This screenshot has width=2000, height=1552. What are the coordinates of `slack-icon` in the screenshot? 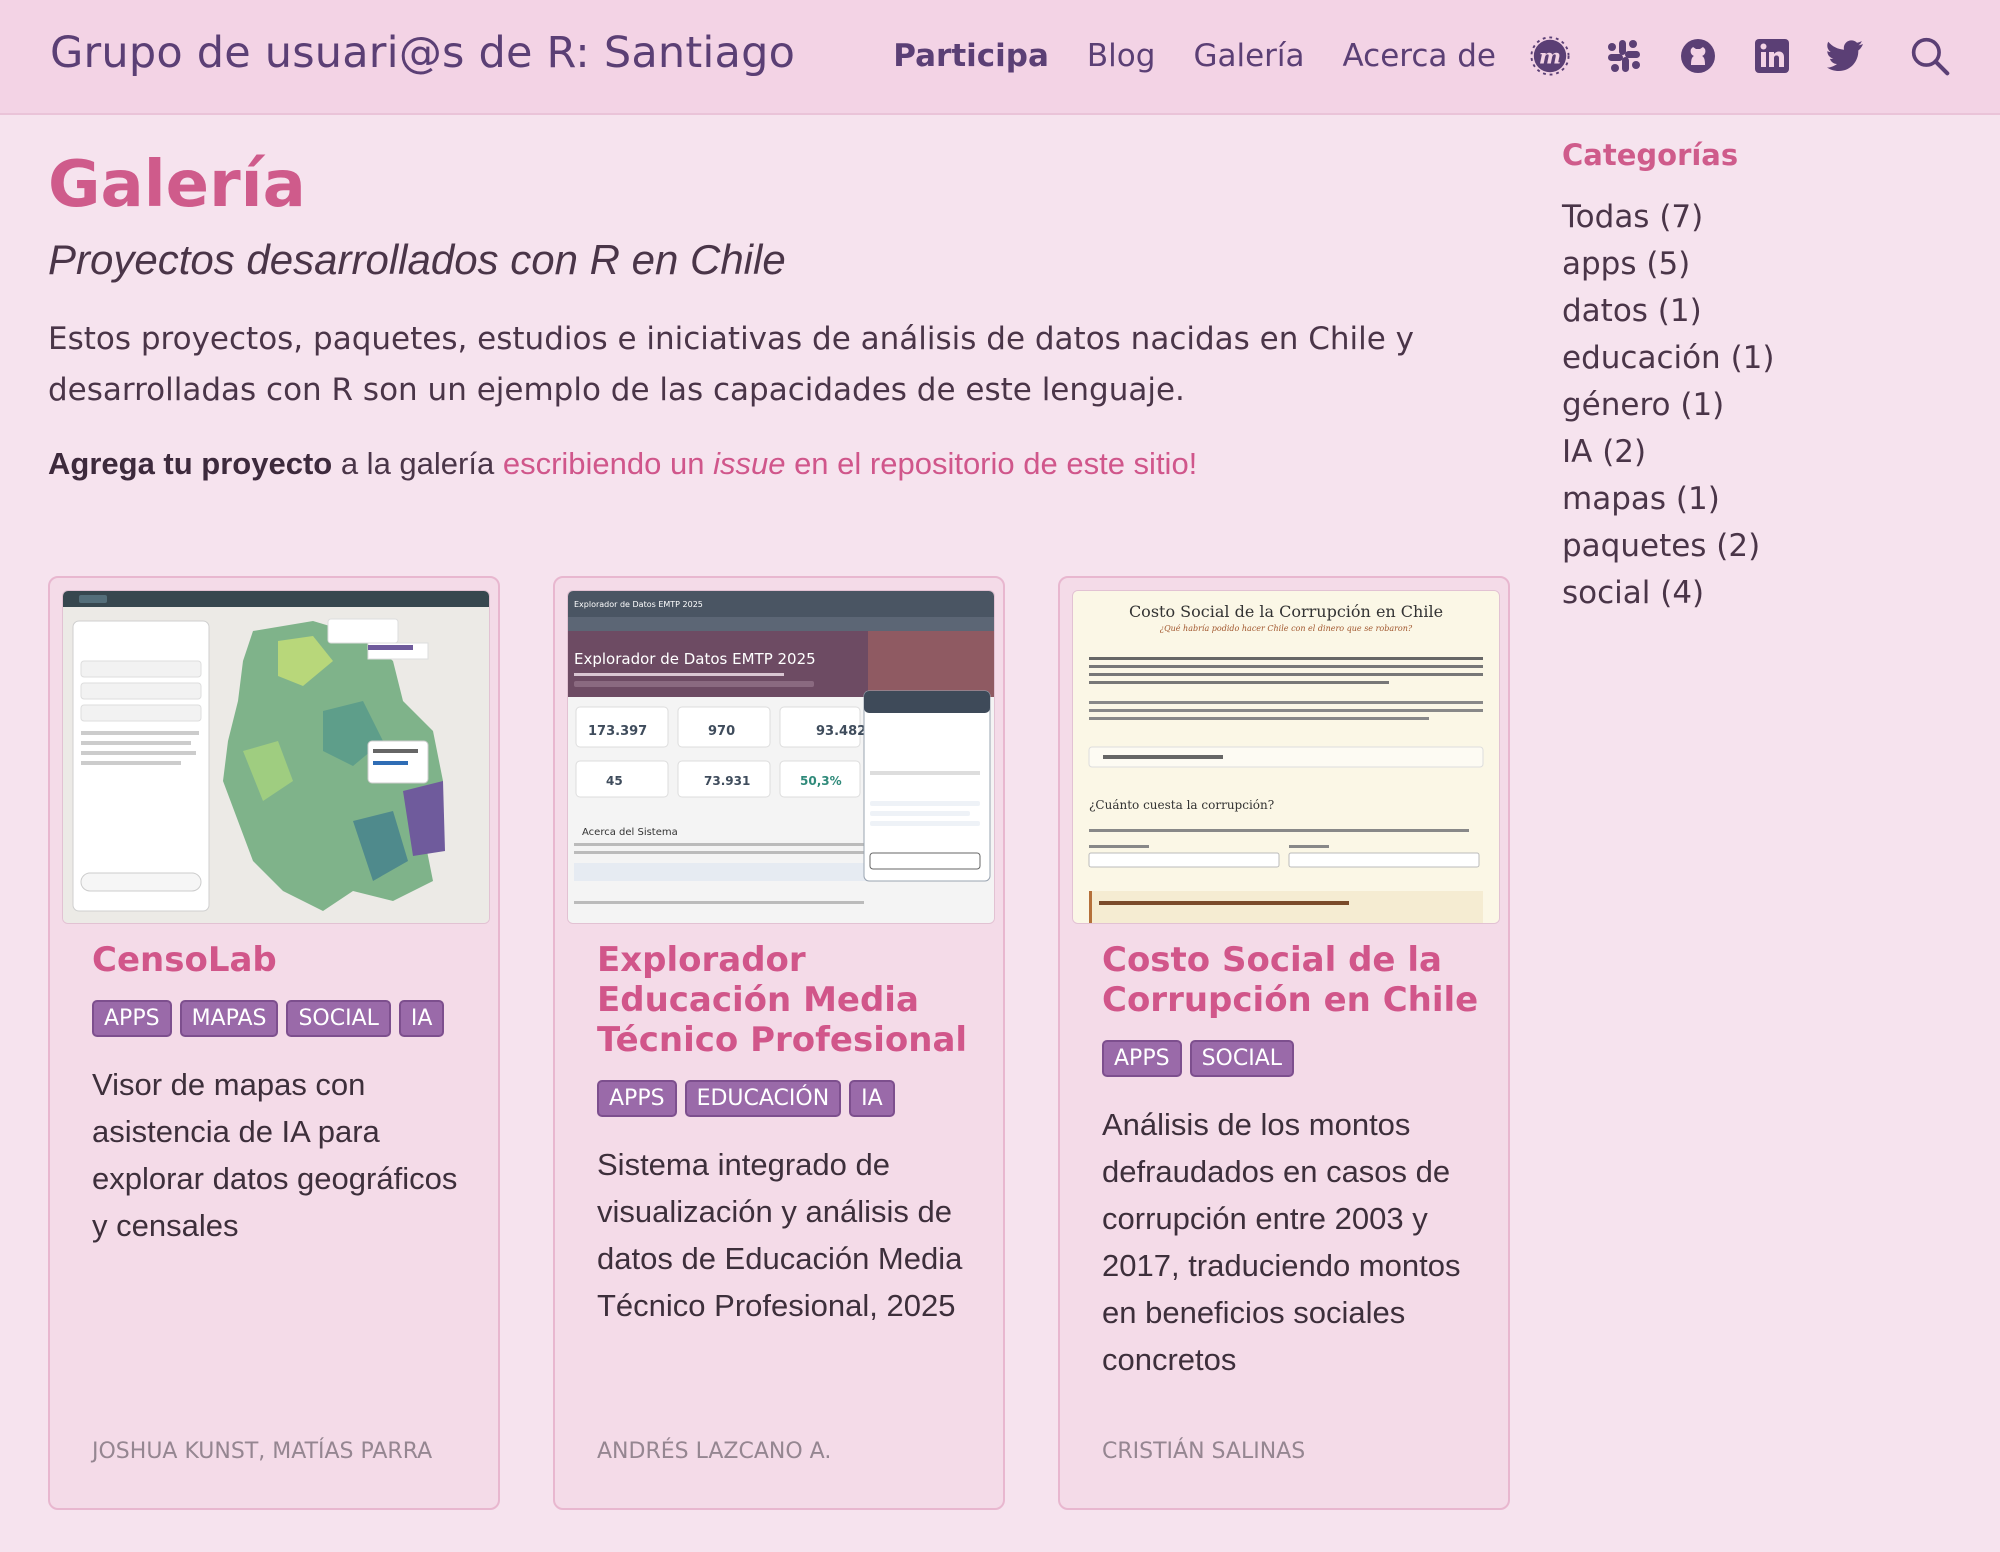 It's located at (1624, 56).